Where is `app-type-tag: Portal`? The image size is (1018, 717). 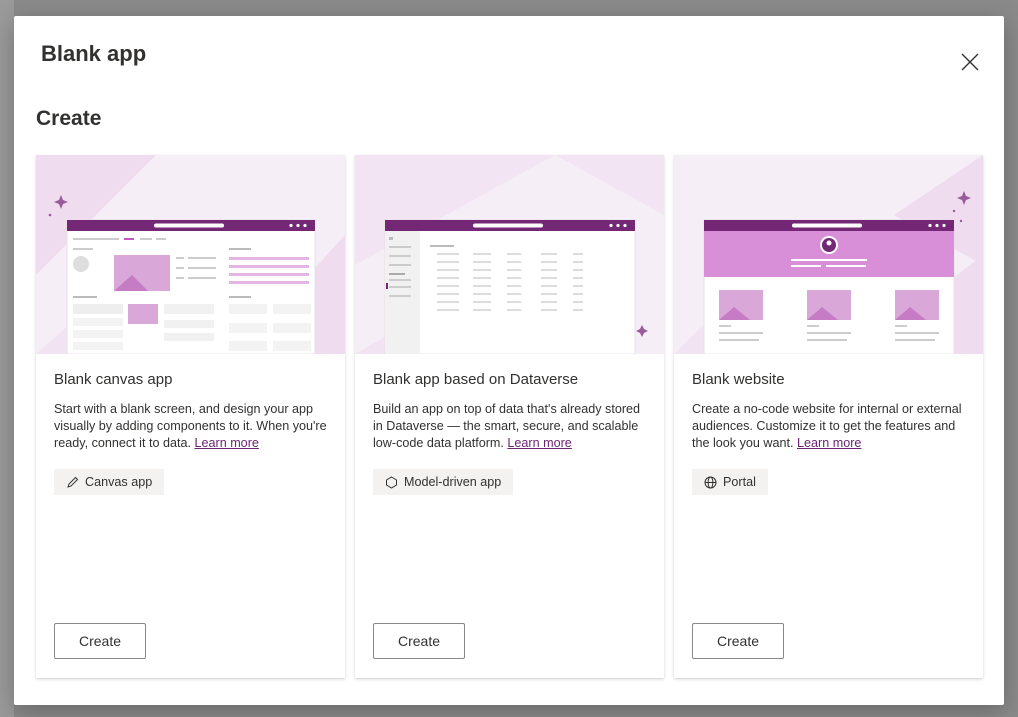
app-type-tag: Portal is located at coordinates (730, 482).